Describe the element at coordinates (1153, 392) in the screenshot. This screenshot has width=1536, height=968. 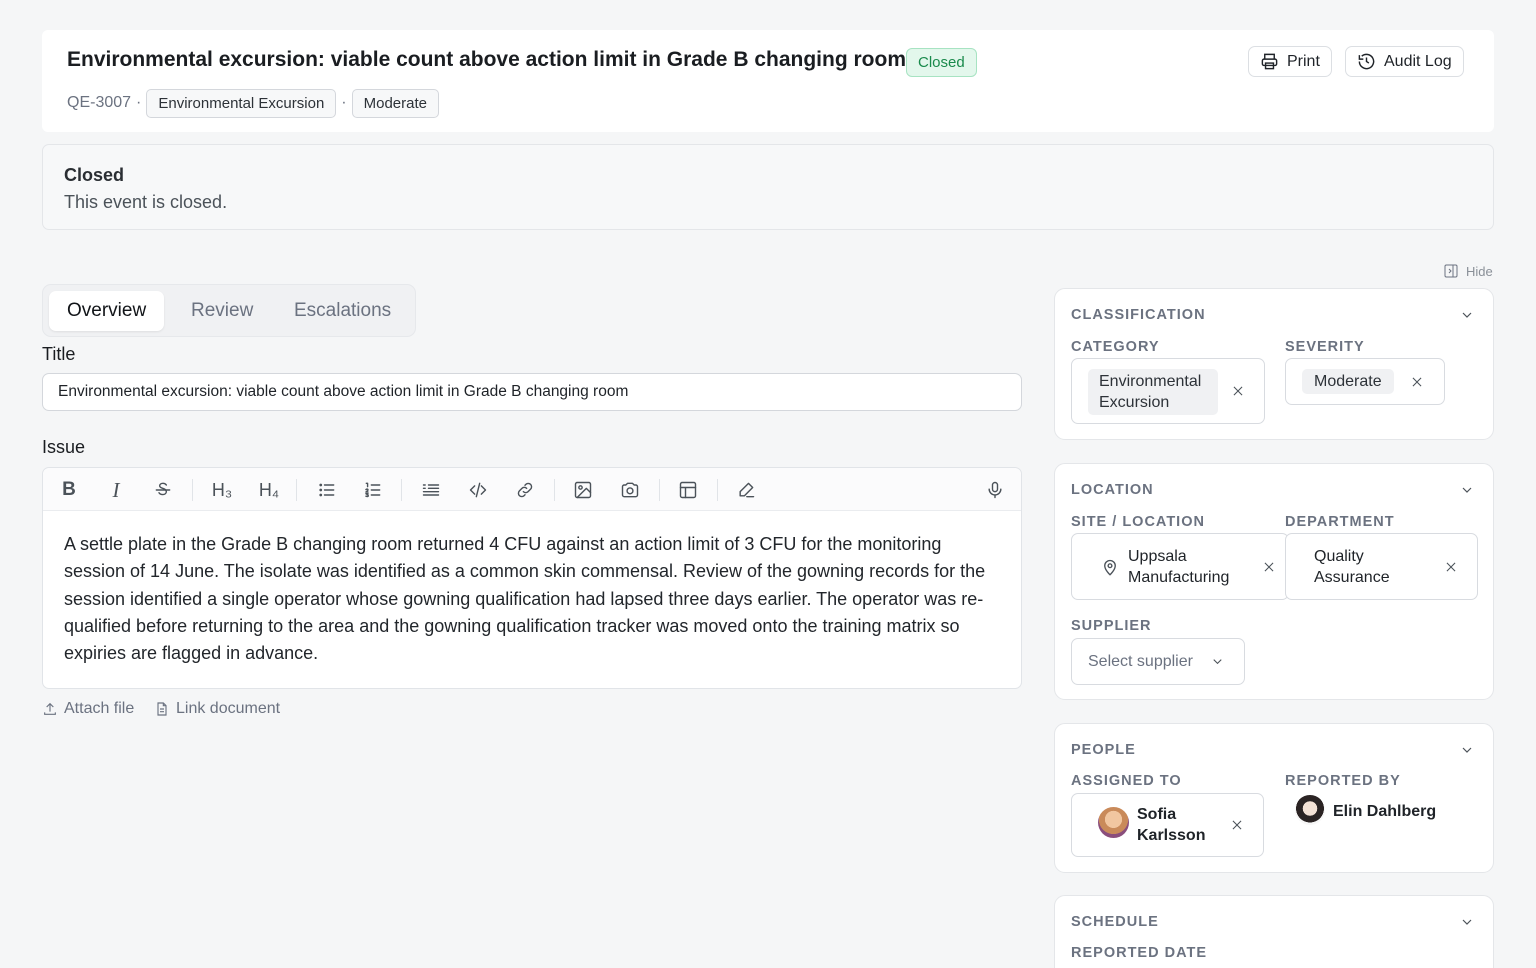
I see `category-chip: Environmental Excursion` at that location.